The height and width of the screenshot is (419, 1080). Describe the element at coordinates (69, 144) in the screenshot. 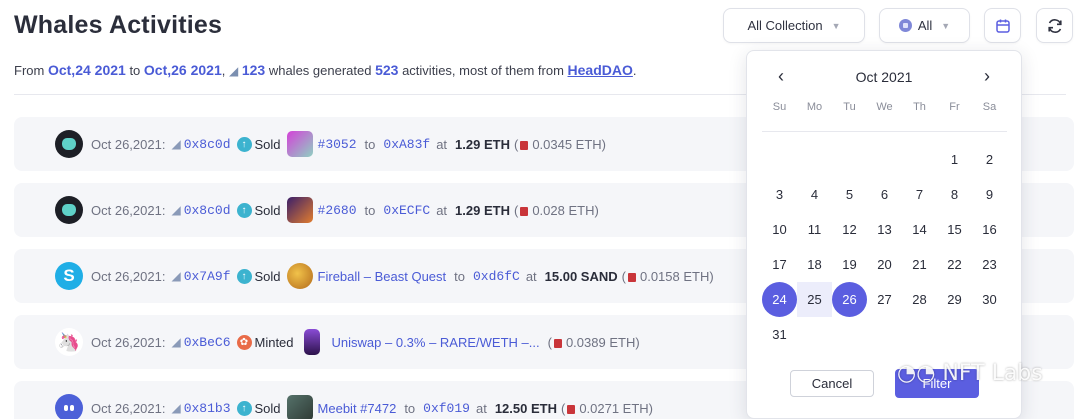

I see `avatar` at that location.